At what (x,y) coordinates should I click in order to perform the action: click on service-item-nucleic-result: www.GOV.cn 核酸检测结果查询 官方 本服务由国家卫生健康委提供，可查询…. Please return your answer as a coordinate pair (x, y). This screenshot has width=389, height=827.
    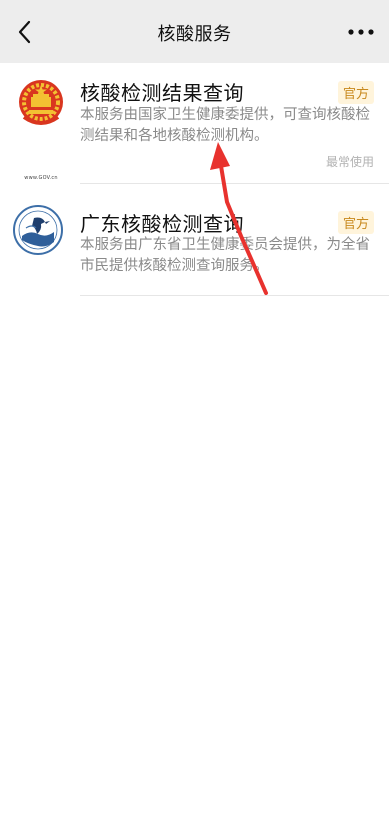
    Looking at the image, I should click on (194, 123).